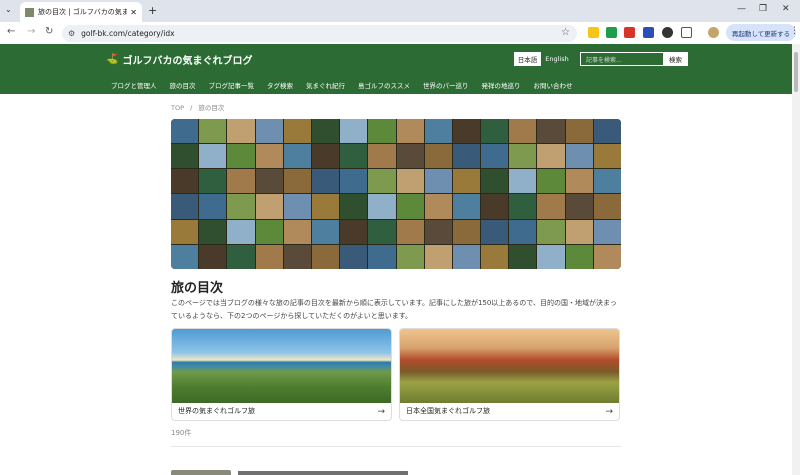 The height and width of the screenshot is (475, 800). I want to click on extensions-puzzle-icon, so click(686, 32).